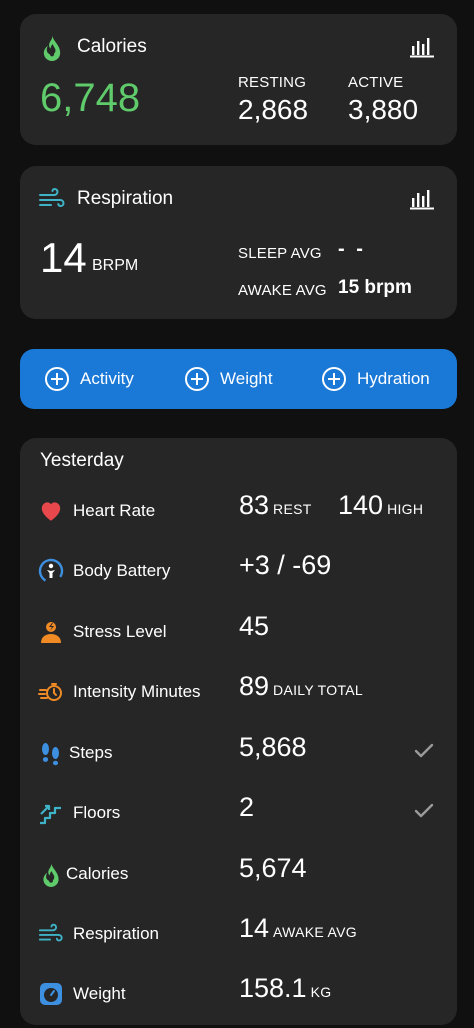 This screenshot has width=474, height=1028. Describe the element at coordinates (51, 571) in the screenshot. I see `body-battery-icon` at that location.